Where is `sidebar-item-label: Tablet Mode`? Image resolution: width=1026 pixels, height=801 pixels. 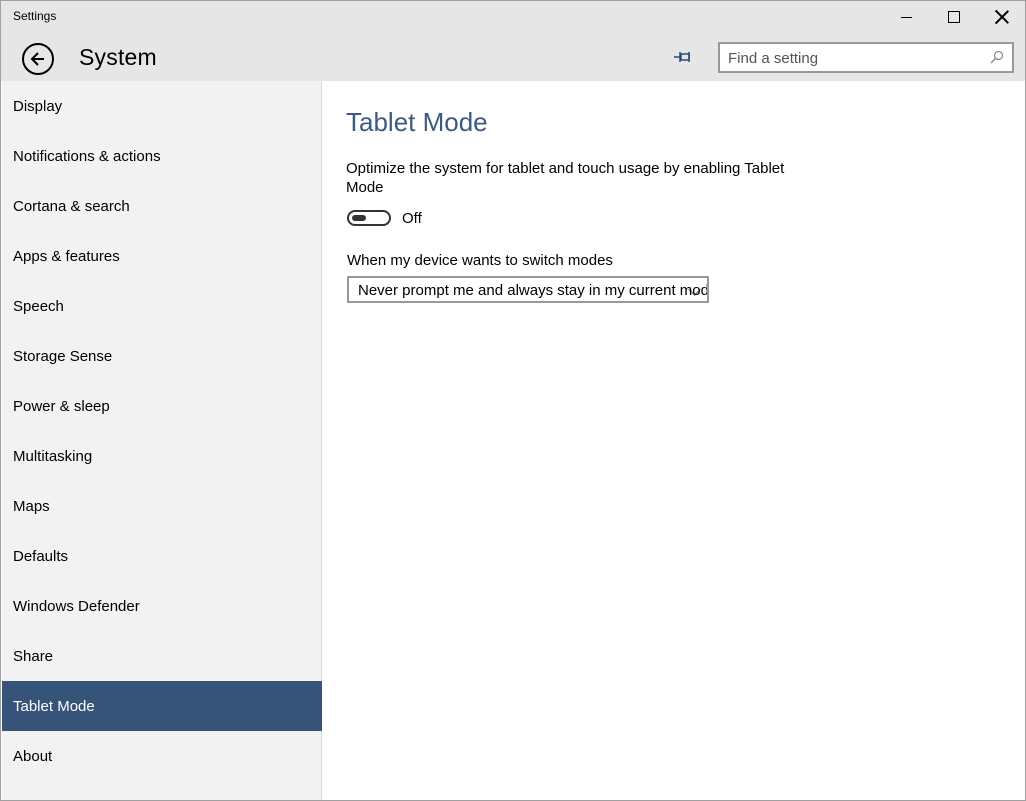 sidebar-item-label: Tablet Mode is located at coordinates (54, 706).